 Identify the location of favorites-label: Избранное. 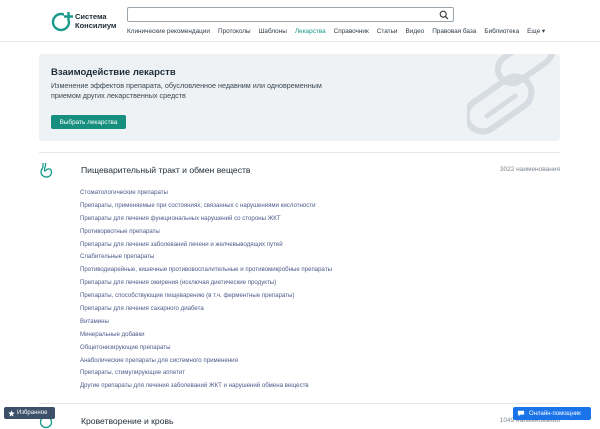
(32, 413).